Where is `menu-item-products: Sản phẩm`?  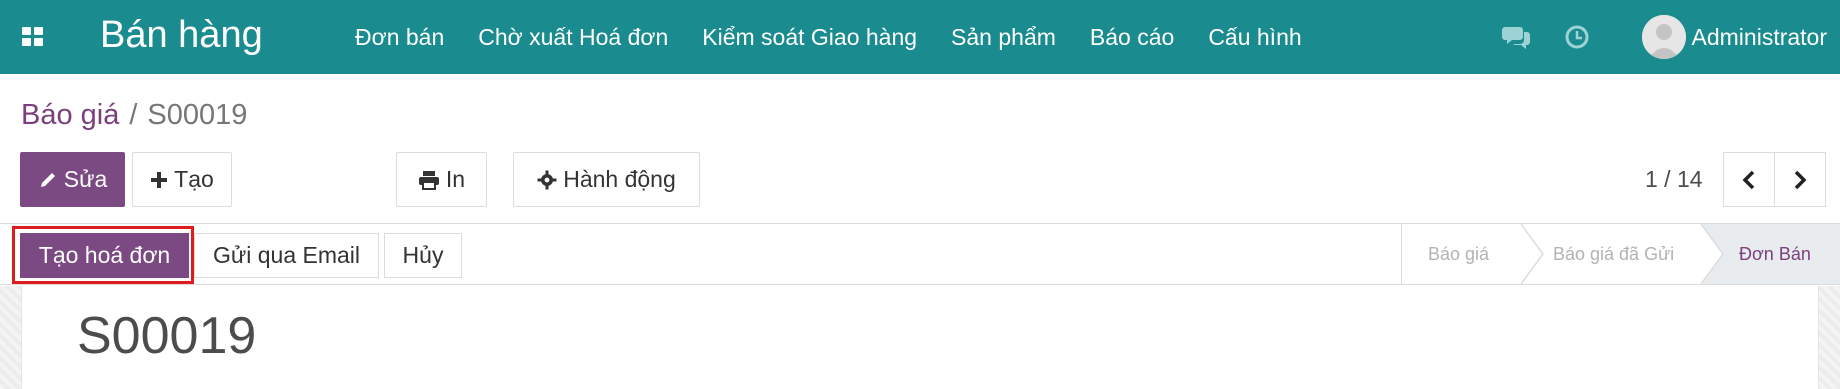 menu-item-products: Sản phẩm is located at coordinates (1003, 37).